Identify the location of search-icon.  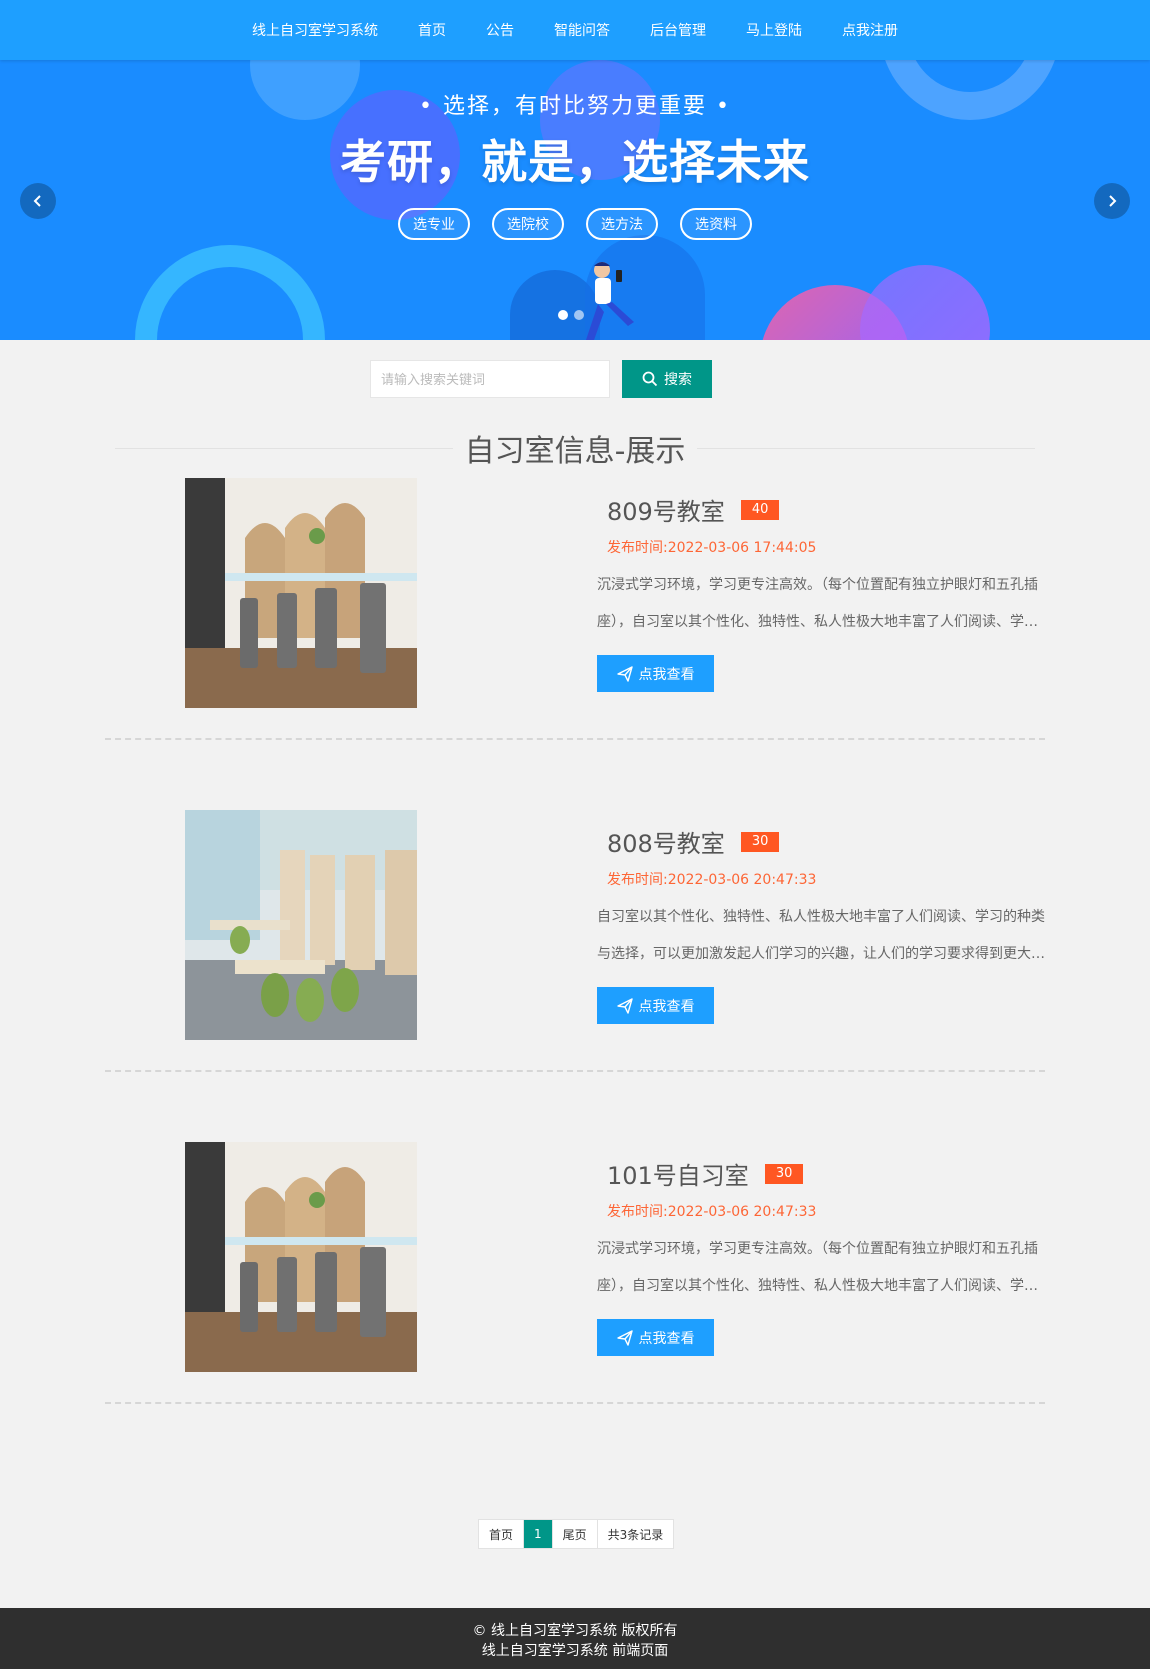
(650, 379).